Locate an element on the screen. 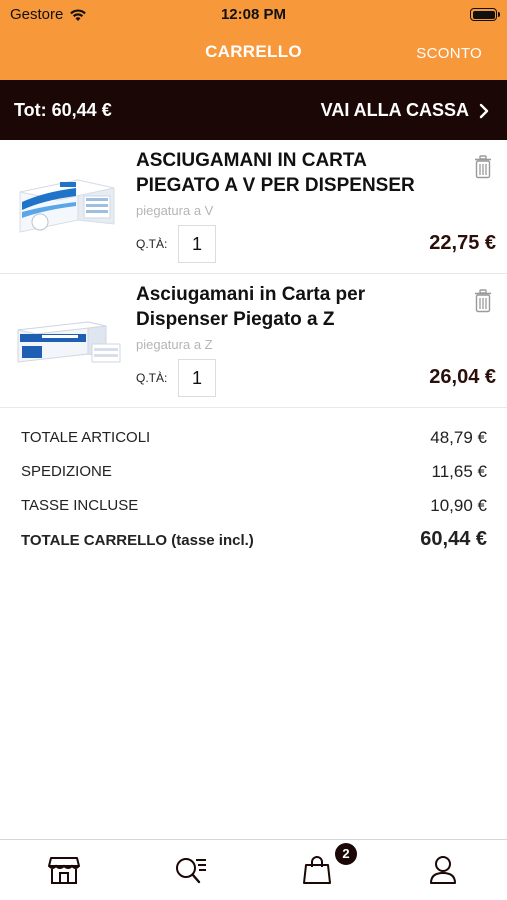  product-price: 26,04 € is located at coordinates (462, 377).